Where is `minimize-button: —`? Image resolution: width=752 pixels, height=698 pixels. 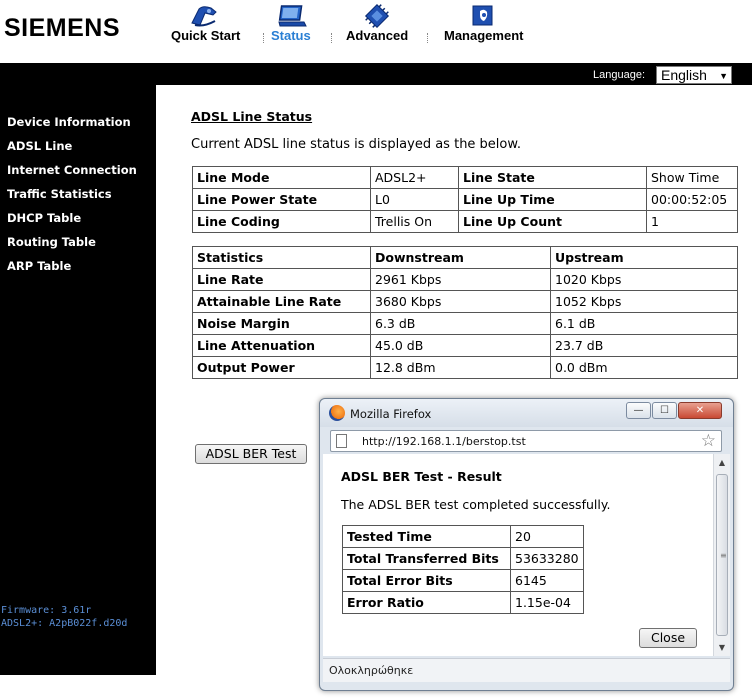
minimize-button: — is located at coordinates (638, 410).